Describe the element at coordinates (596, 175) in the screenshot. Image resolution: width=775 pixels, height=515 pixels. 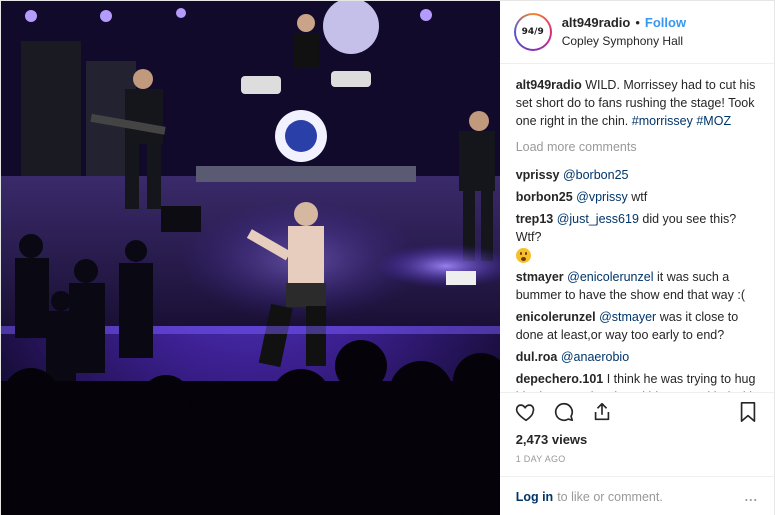
I see `comment-mention: @borbon25` at that location.